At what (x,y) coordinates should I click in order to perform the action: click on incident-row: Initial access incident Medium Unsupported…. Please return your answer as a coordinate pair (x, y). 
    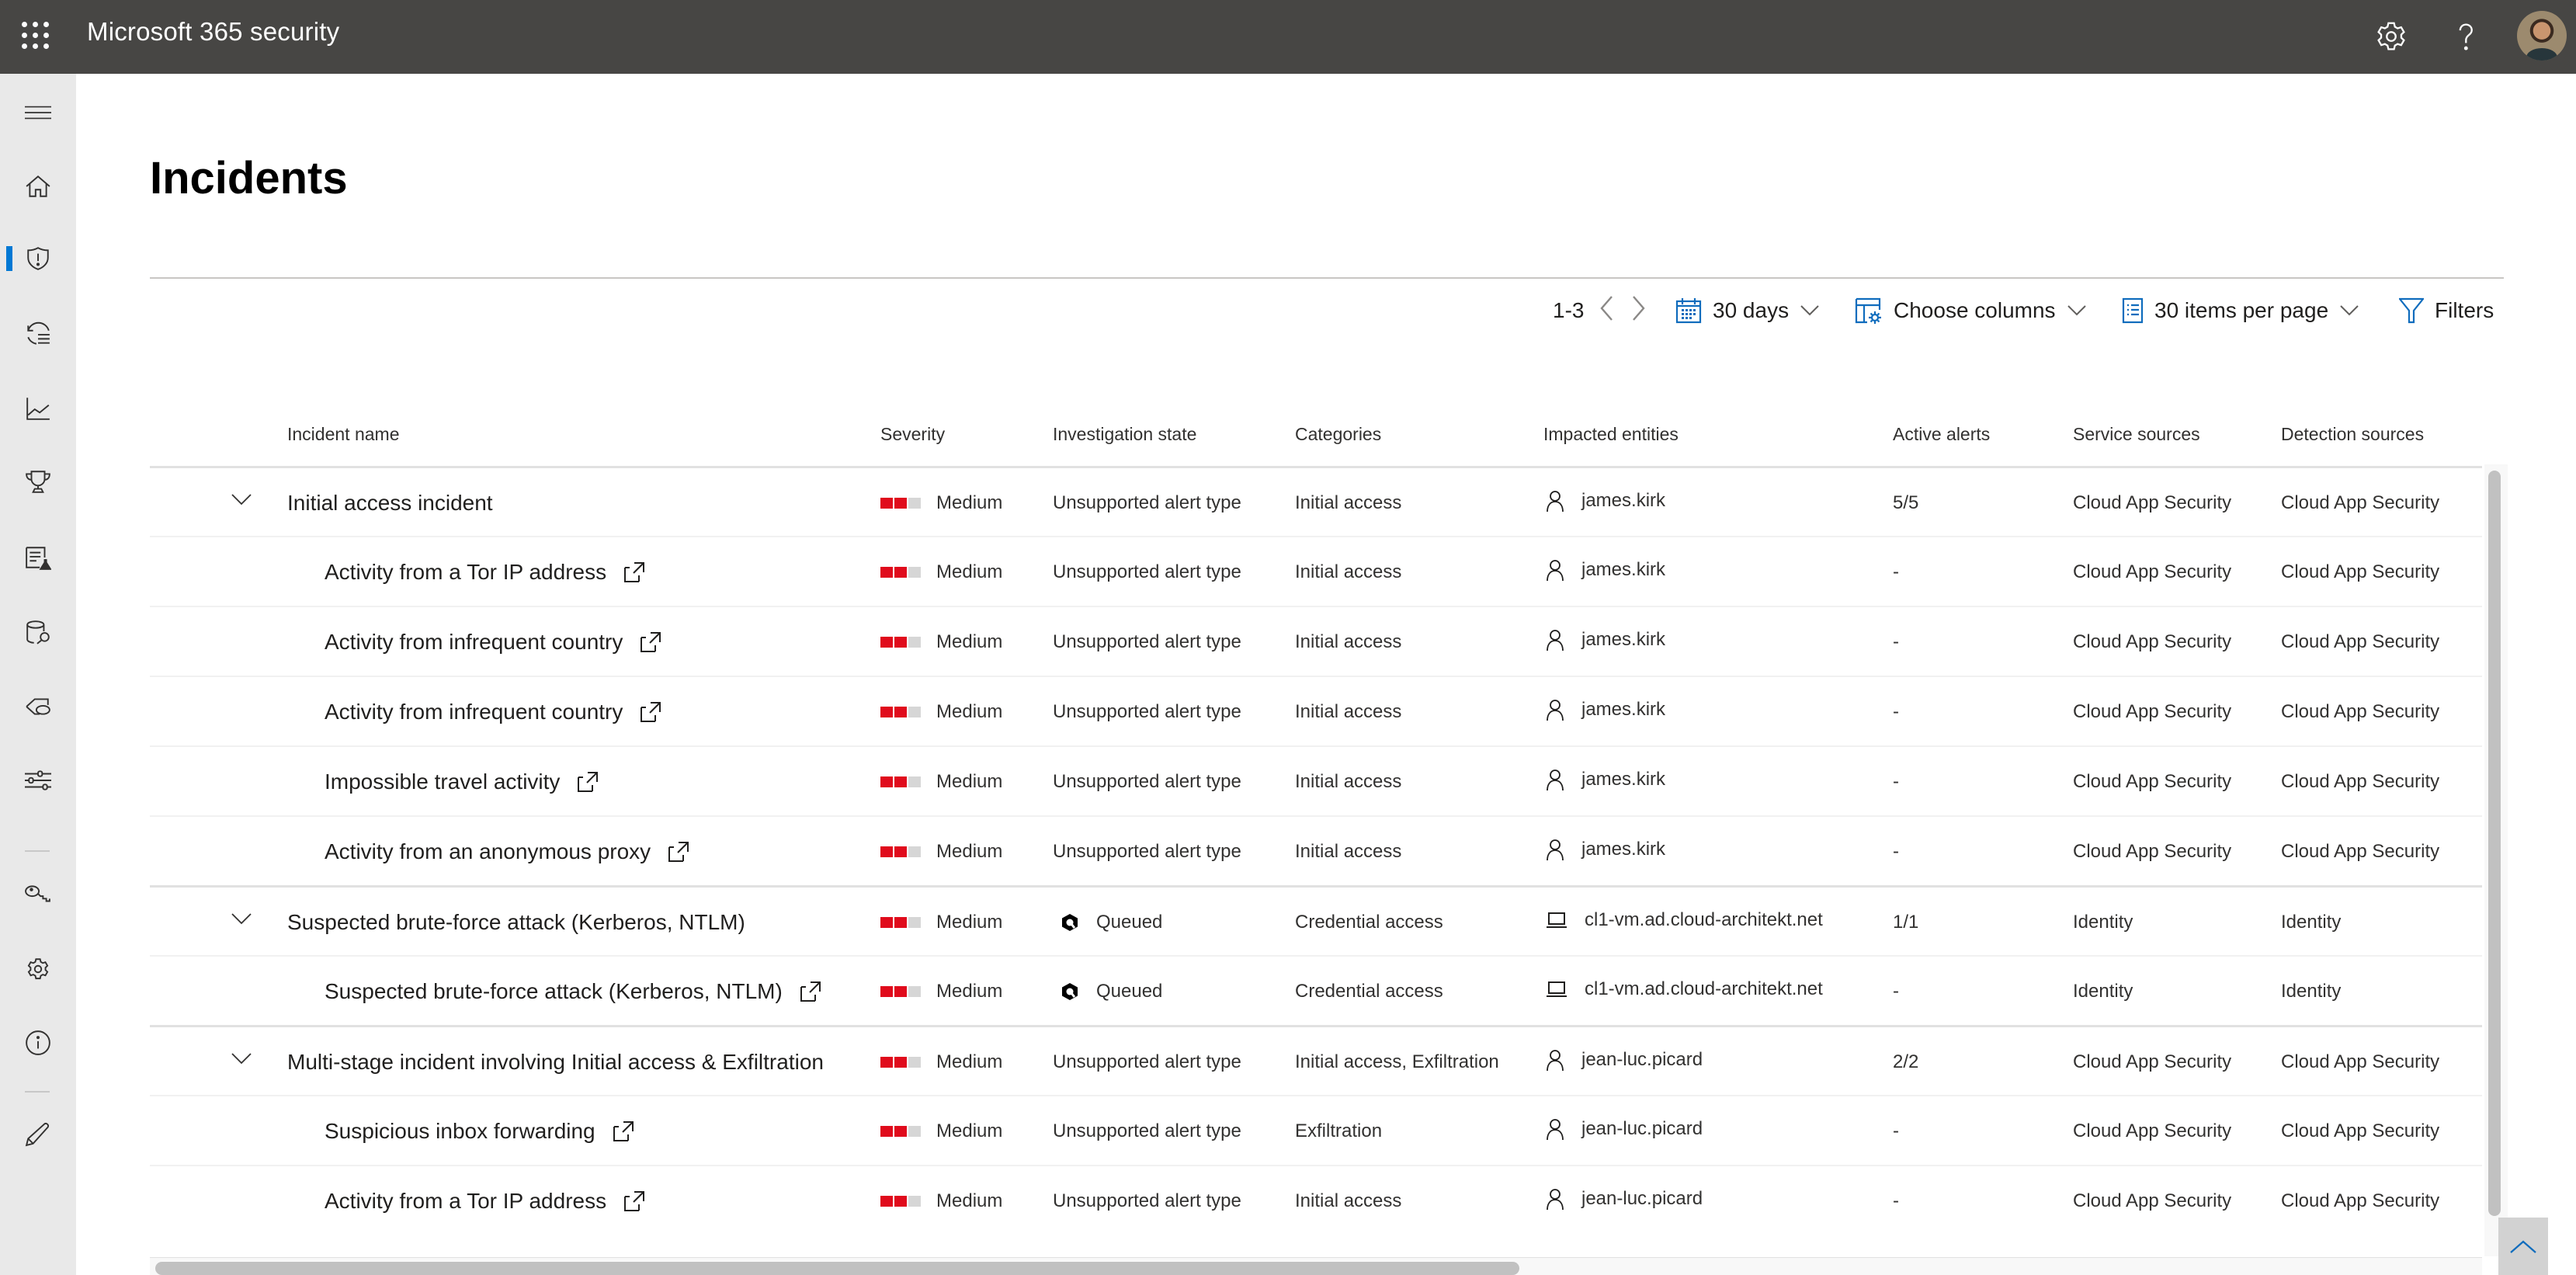
    Looking at the image, I should click on (1316, 501).